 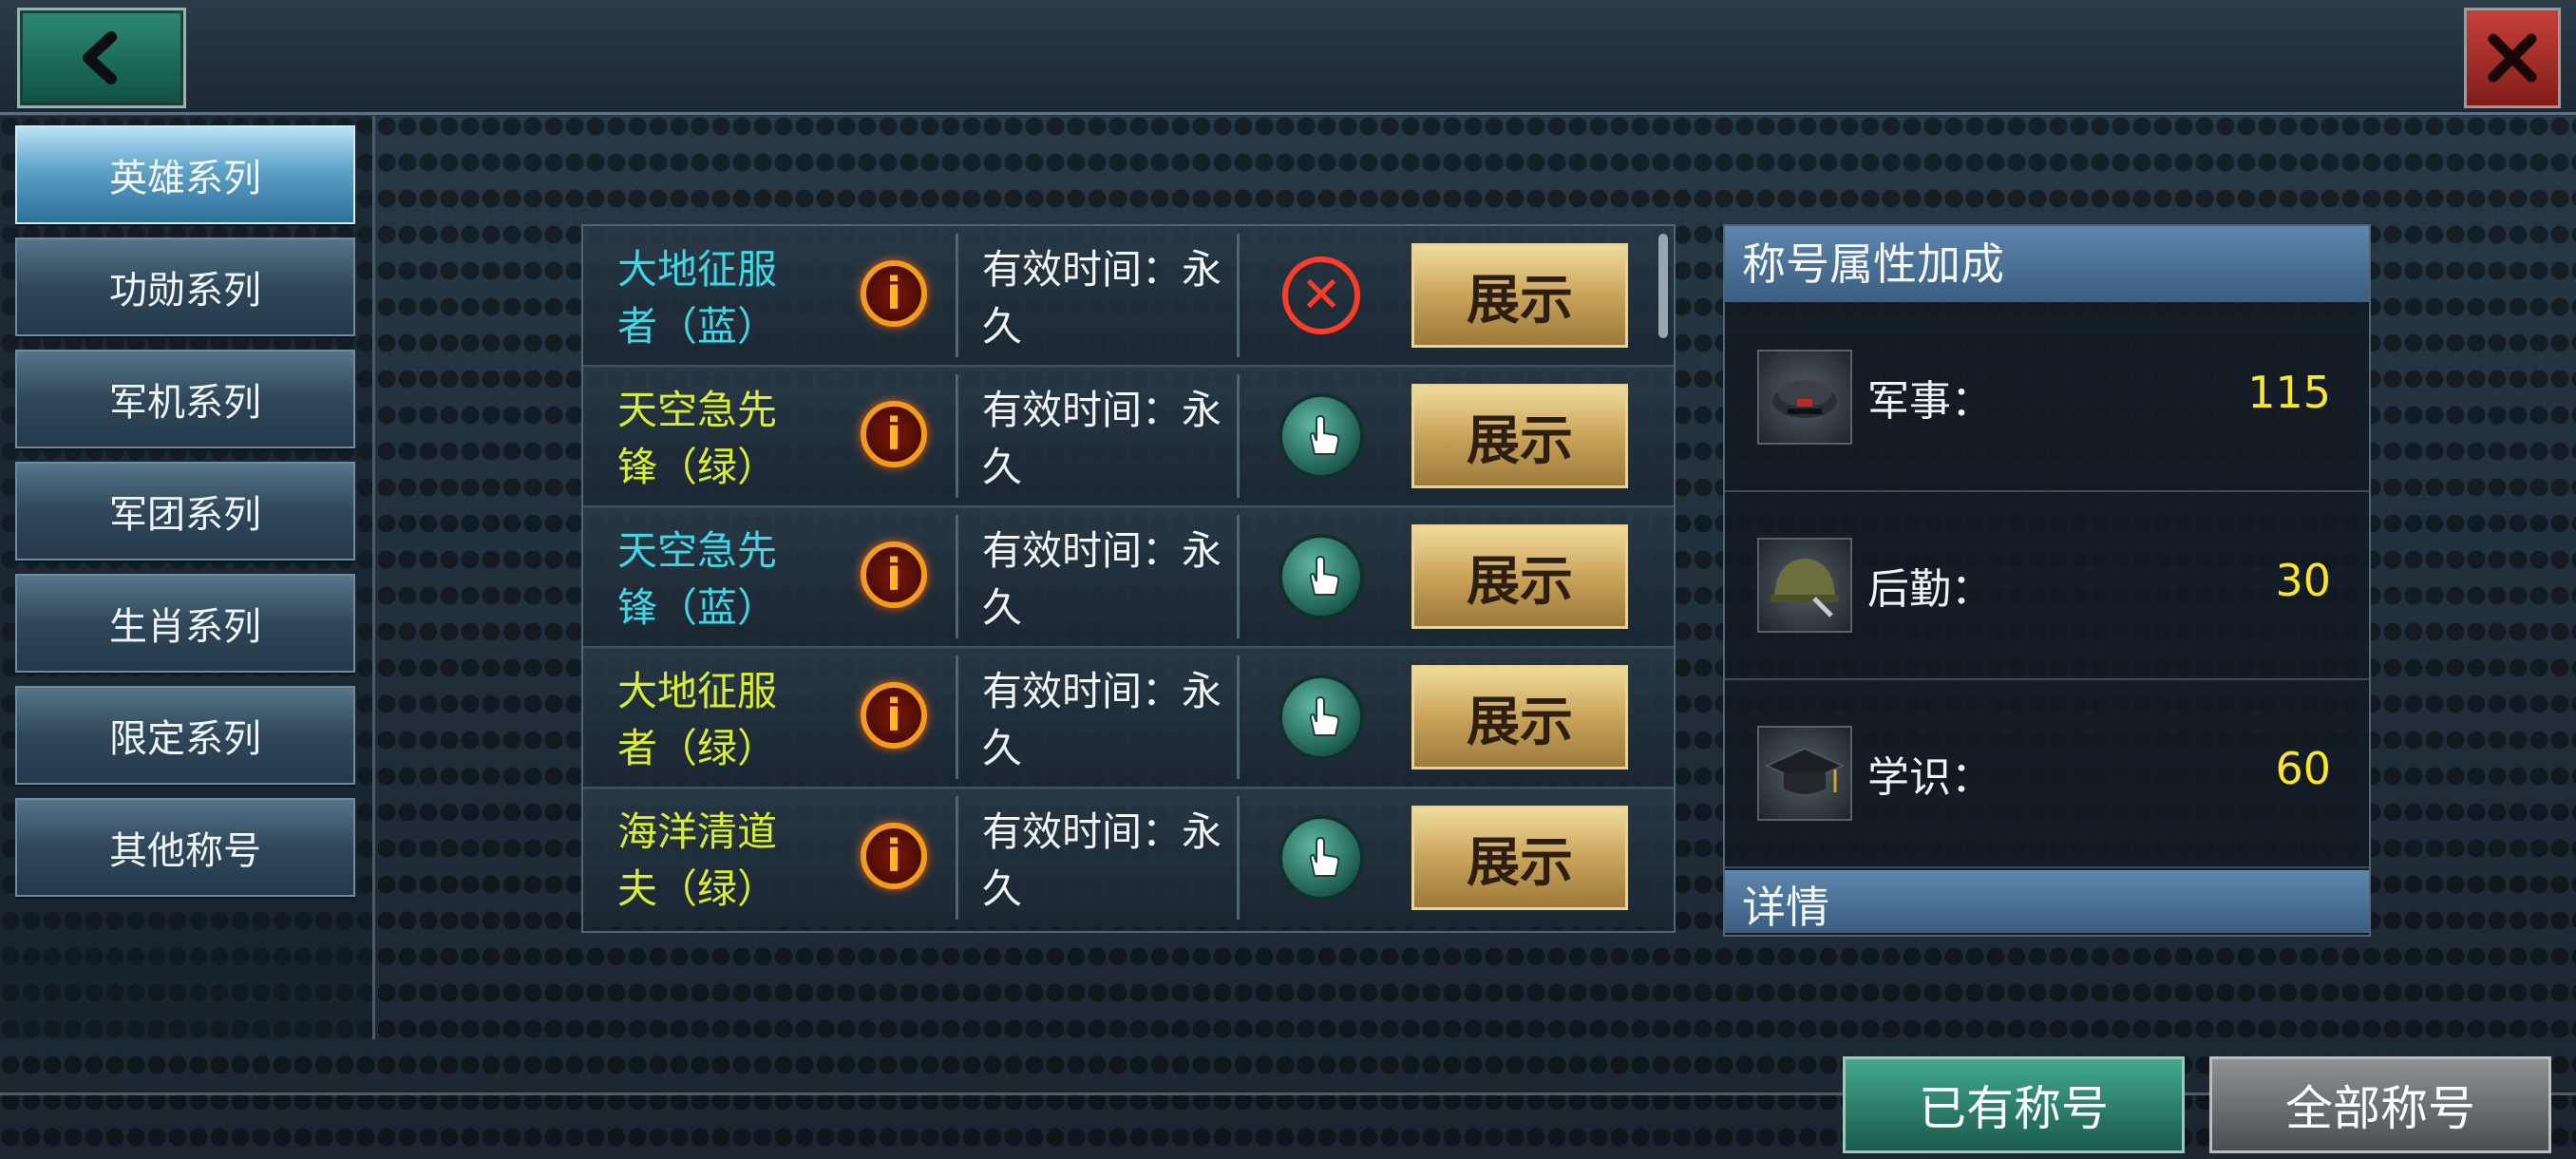 What do you see at coordinates (185, 847) in the screenshot?
I see `sidebar-item-other: 其他称号` at bounding box center [185, 847].